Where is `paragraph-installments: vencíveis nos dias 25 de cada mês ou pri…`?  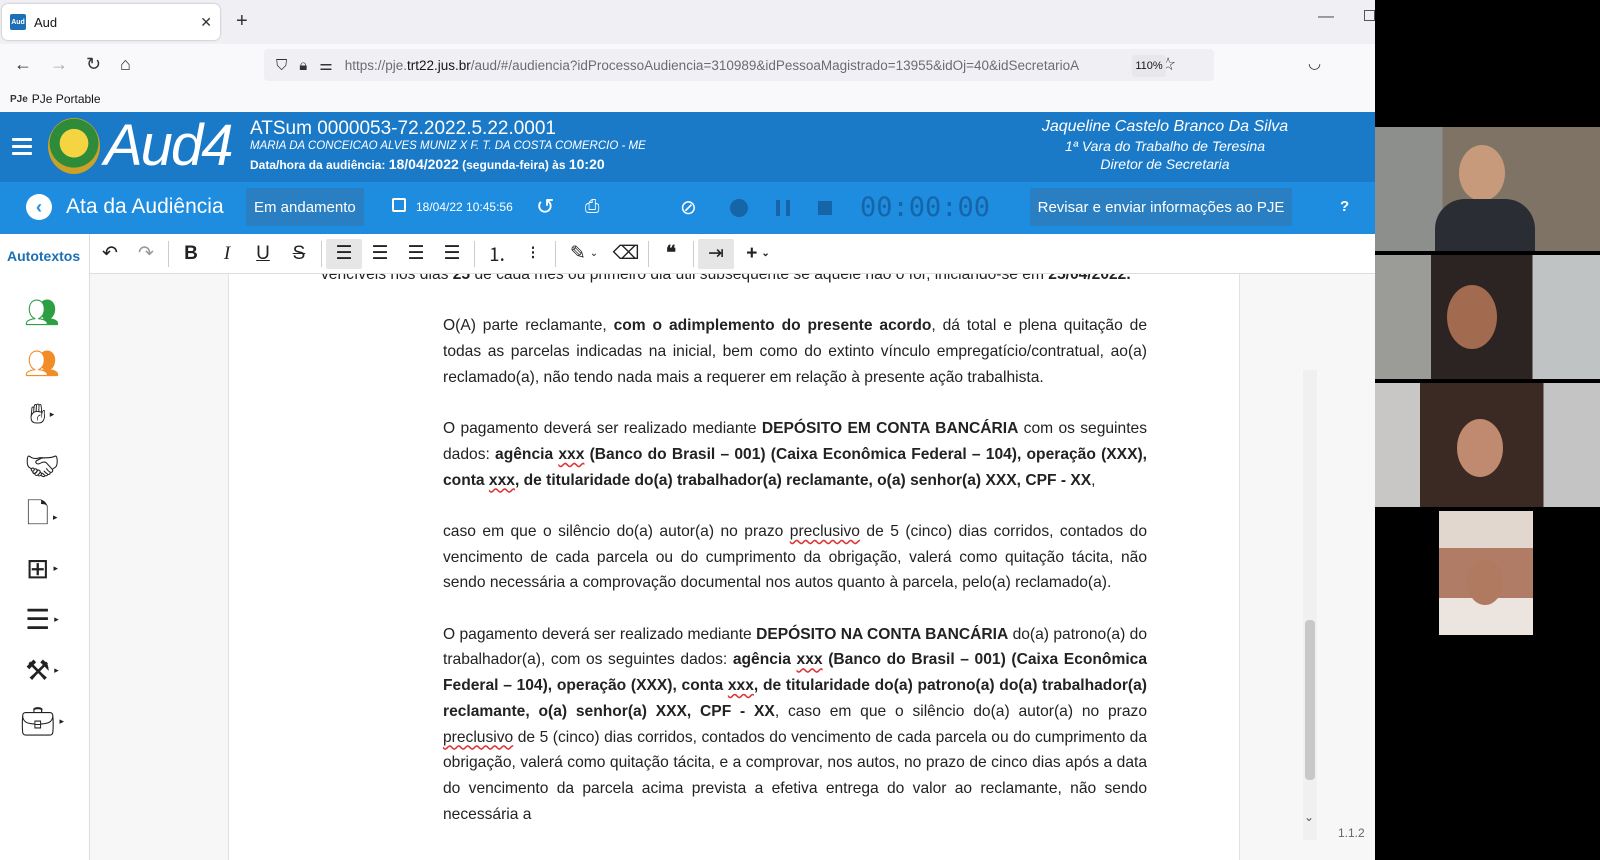 paragraph-installments: vencíveis nos dias 25 de cada mês ou pri… is located at coordinates (734, 281).